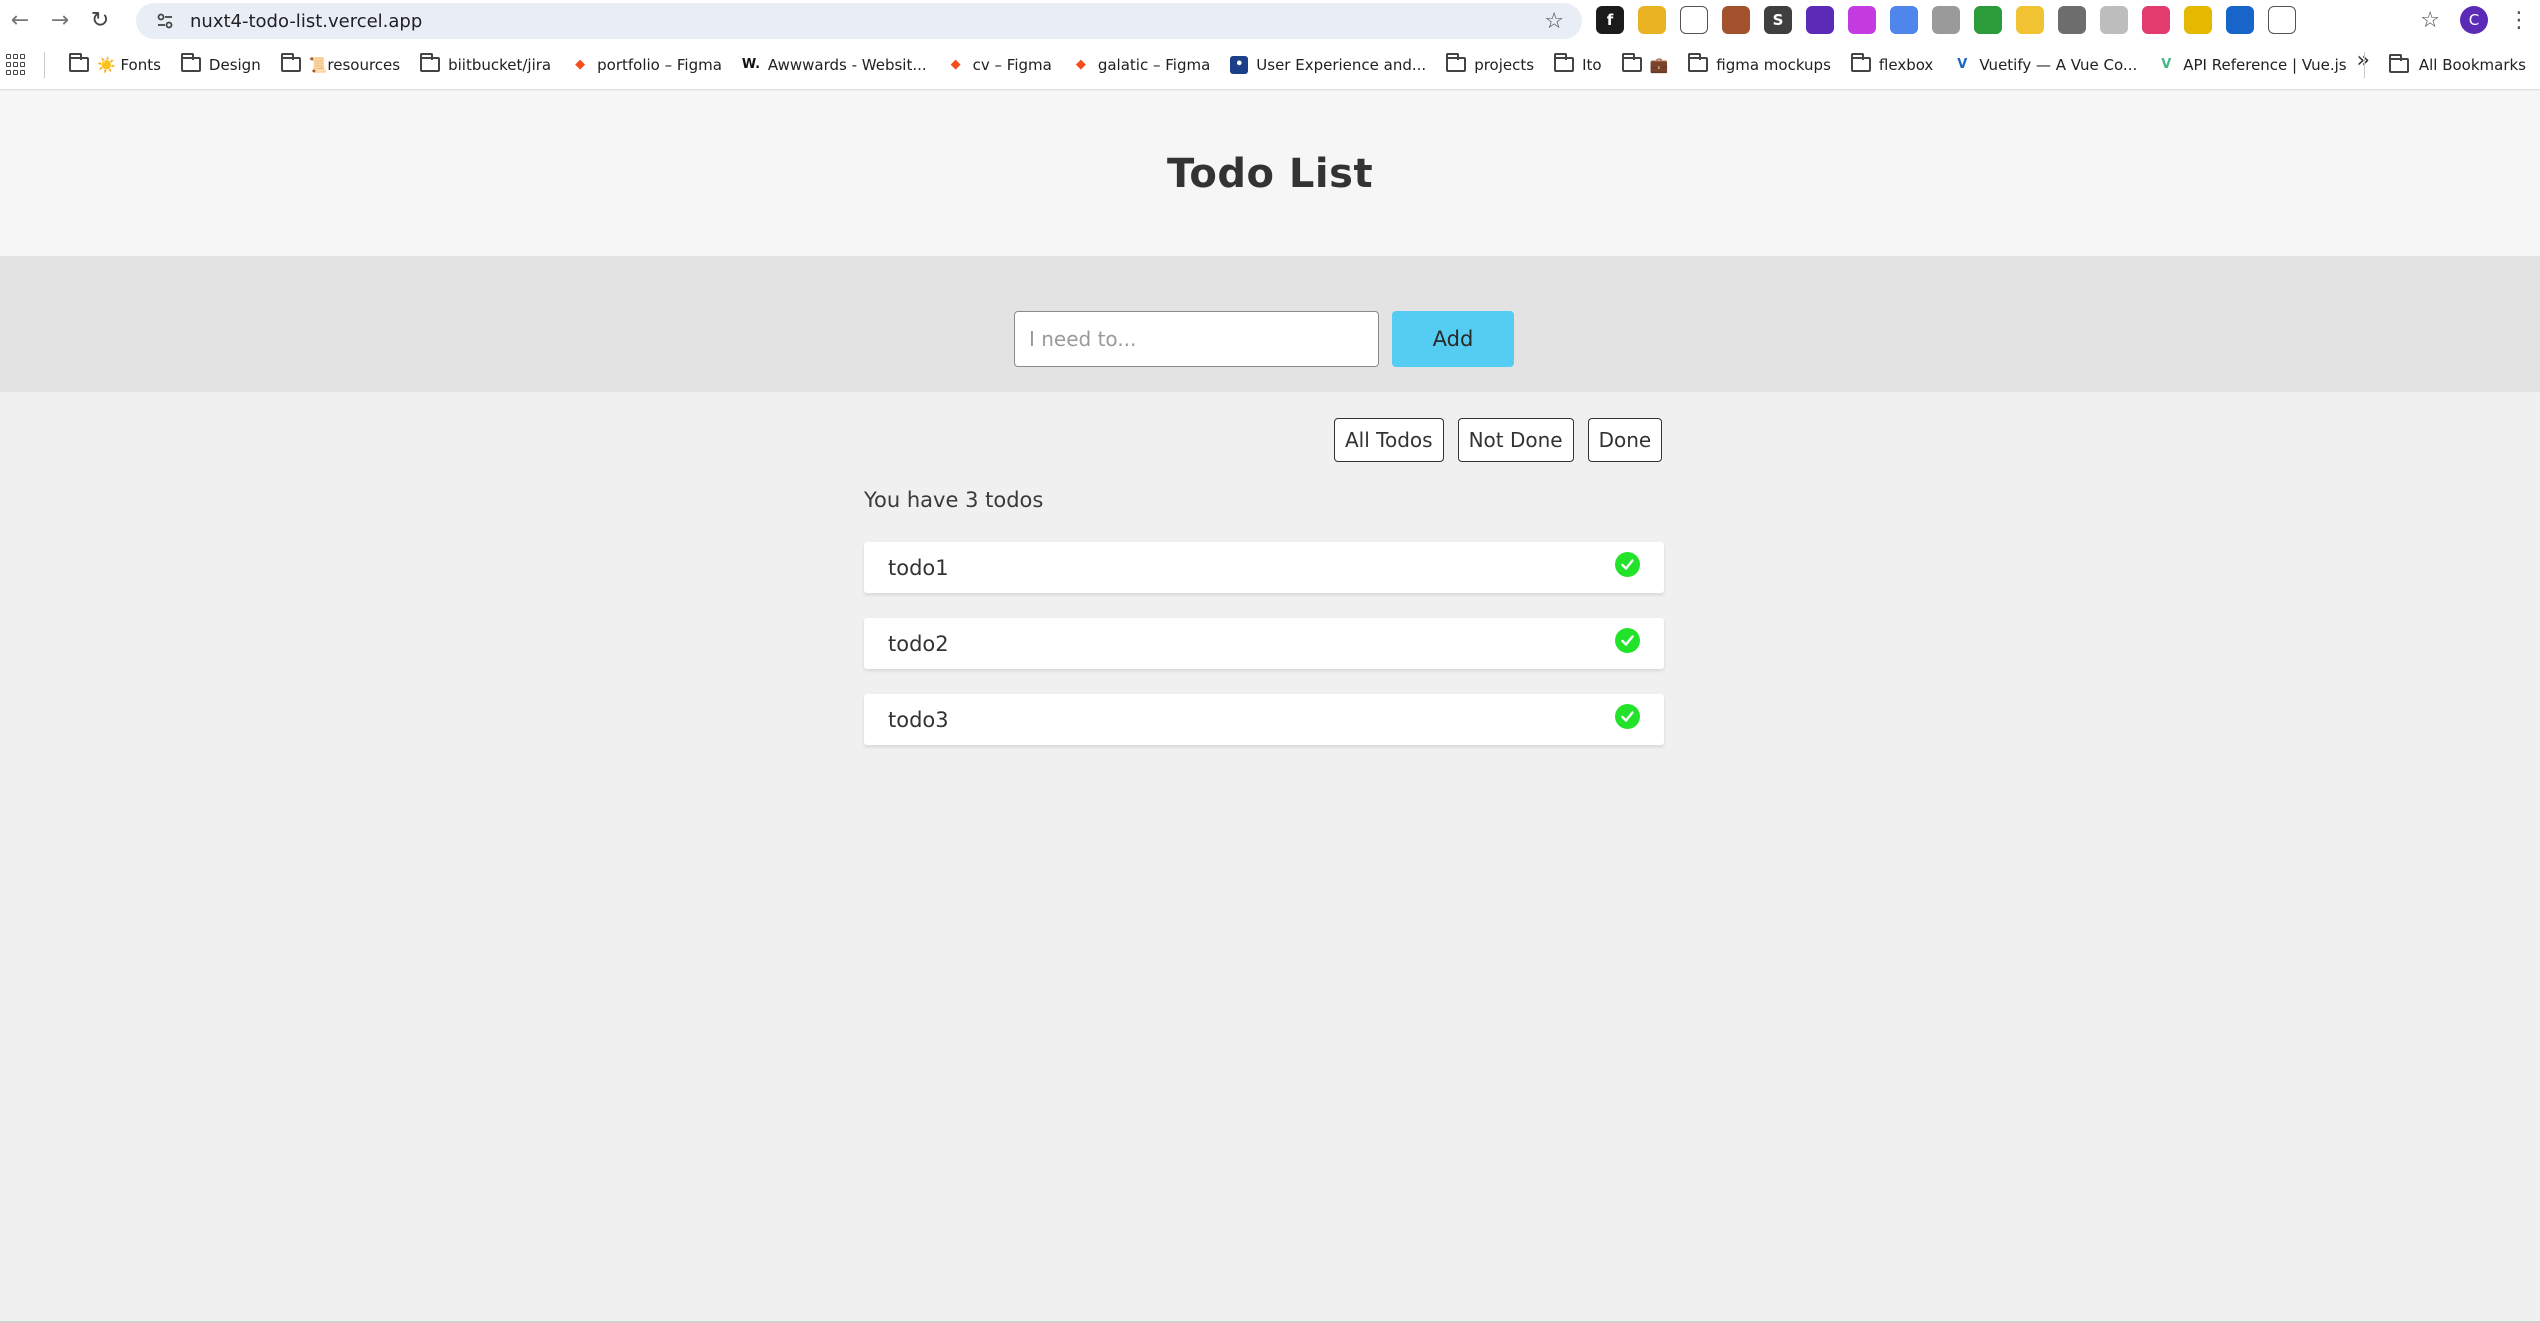 This screenshot has width=2540, height=1323. I want to click on todo-item: todo3, so click(1264, 719).